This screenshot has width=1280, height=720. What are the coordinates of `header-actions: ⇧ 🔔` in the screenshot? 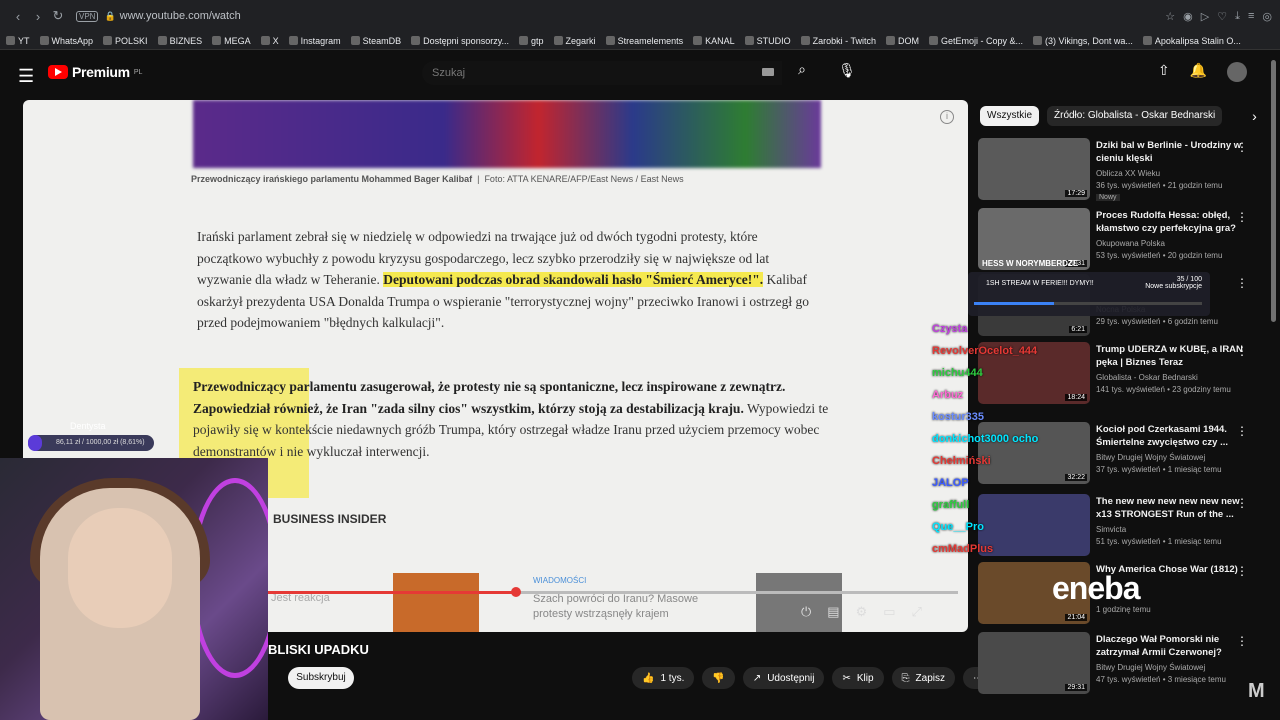 It's located at (1203, 72).